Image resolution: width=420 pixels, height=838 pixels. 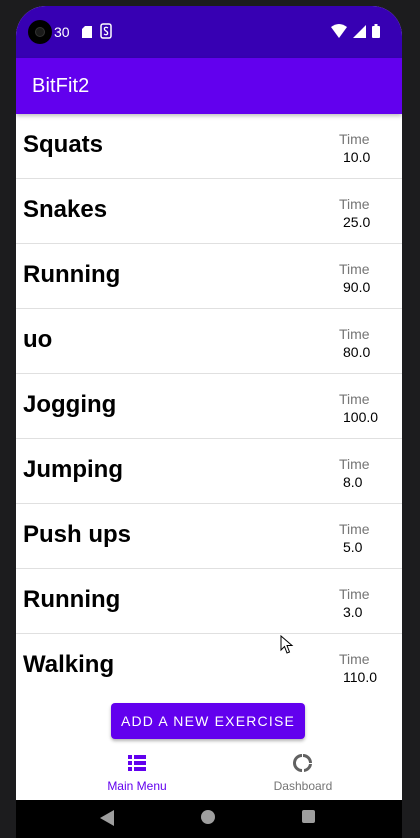 What do you see at coordinates (357, 157) in the screenshot?
I see `time-value: 10.0` at bounding box center [357, 157].